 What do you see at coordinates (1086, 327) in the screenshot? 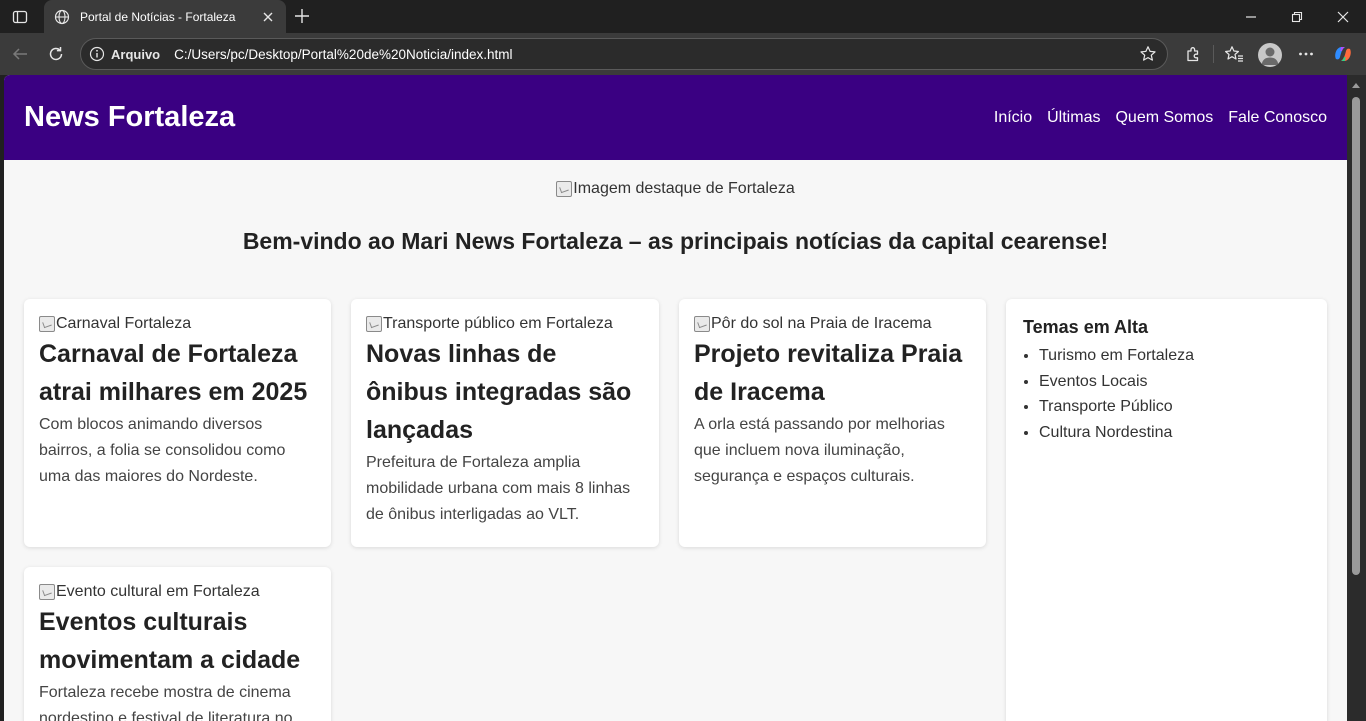
I see `sidebar-title: Temas em Alta` at bounding box center [1086, 327].